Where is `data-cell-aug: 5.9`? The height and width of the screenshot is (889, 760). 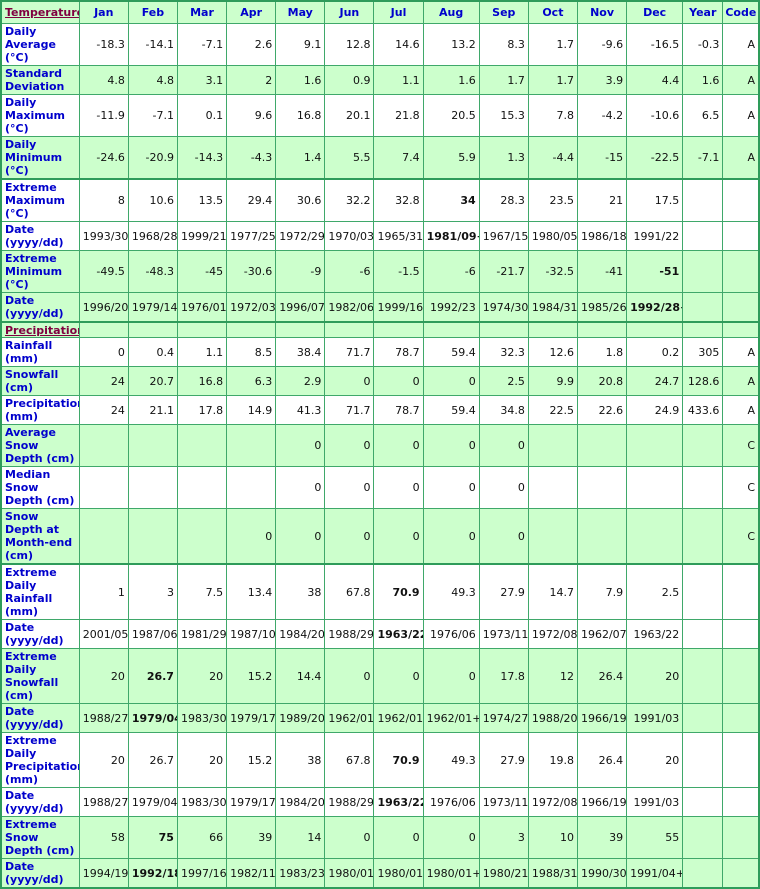
data-cell-aug: 5.9 is located at coordinates (451, 158).